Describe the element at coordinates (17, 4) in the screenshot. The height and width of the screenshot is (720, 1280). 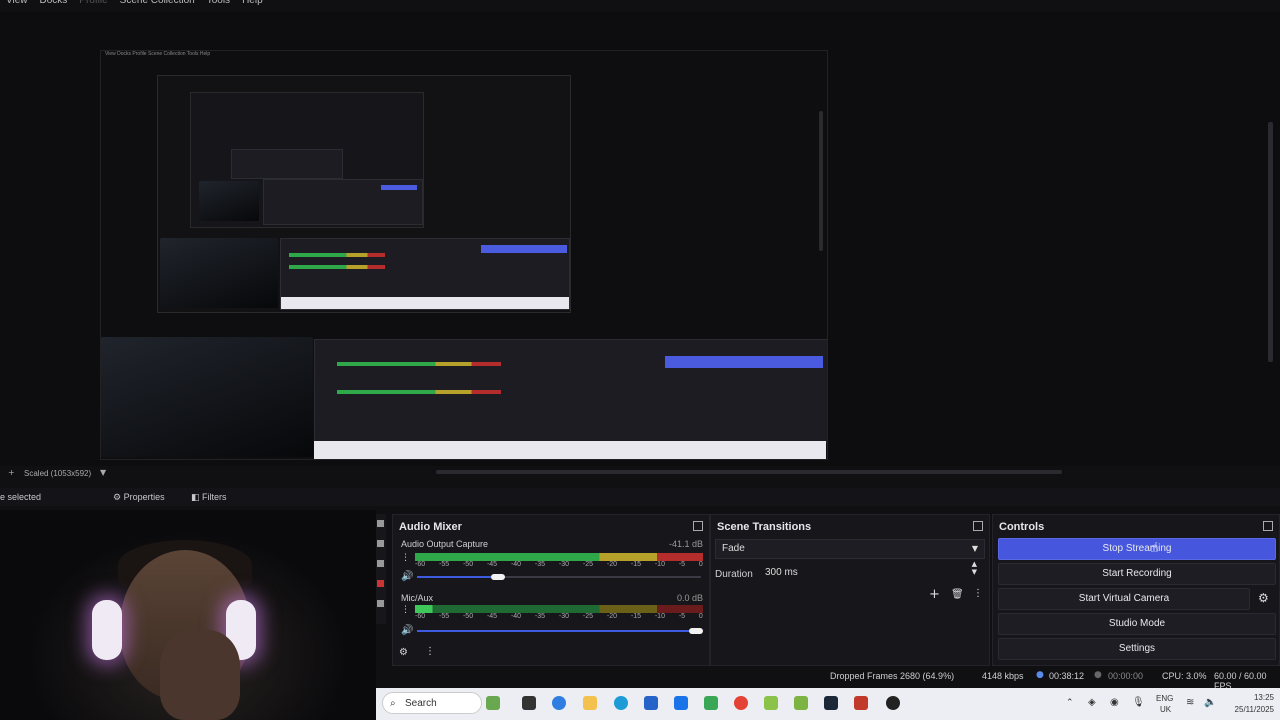
I see `menu-view: View` at that location.